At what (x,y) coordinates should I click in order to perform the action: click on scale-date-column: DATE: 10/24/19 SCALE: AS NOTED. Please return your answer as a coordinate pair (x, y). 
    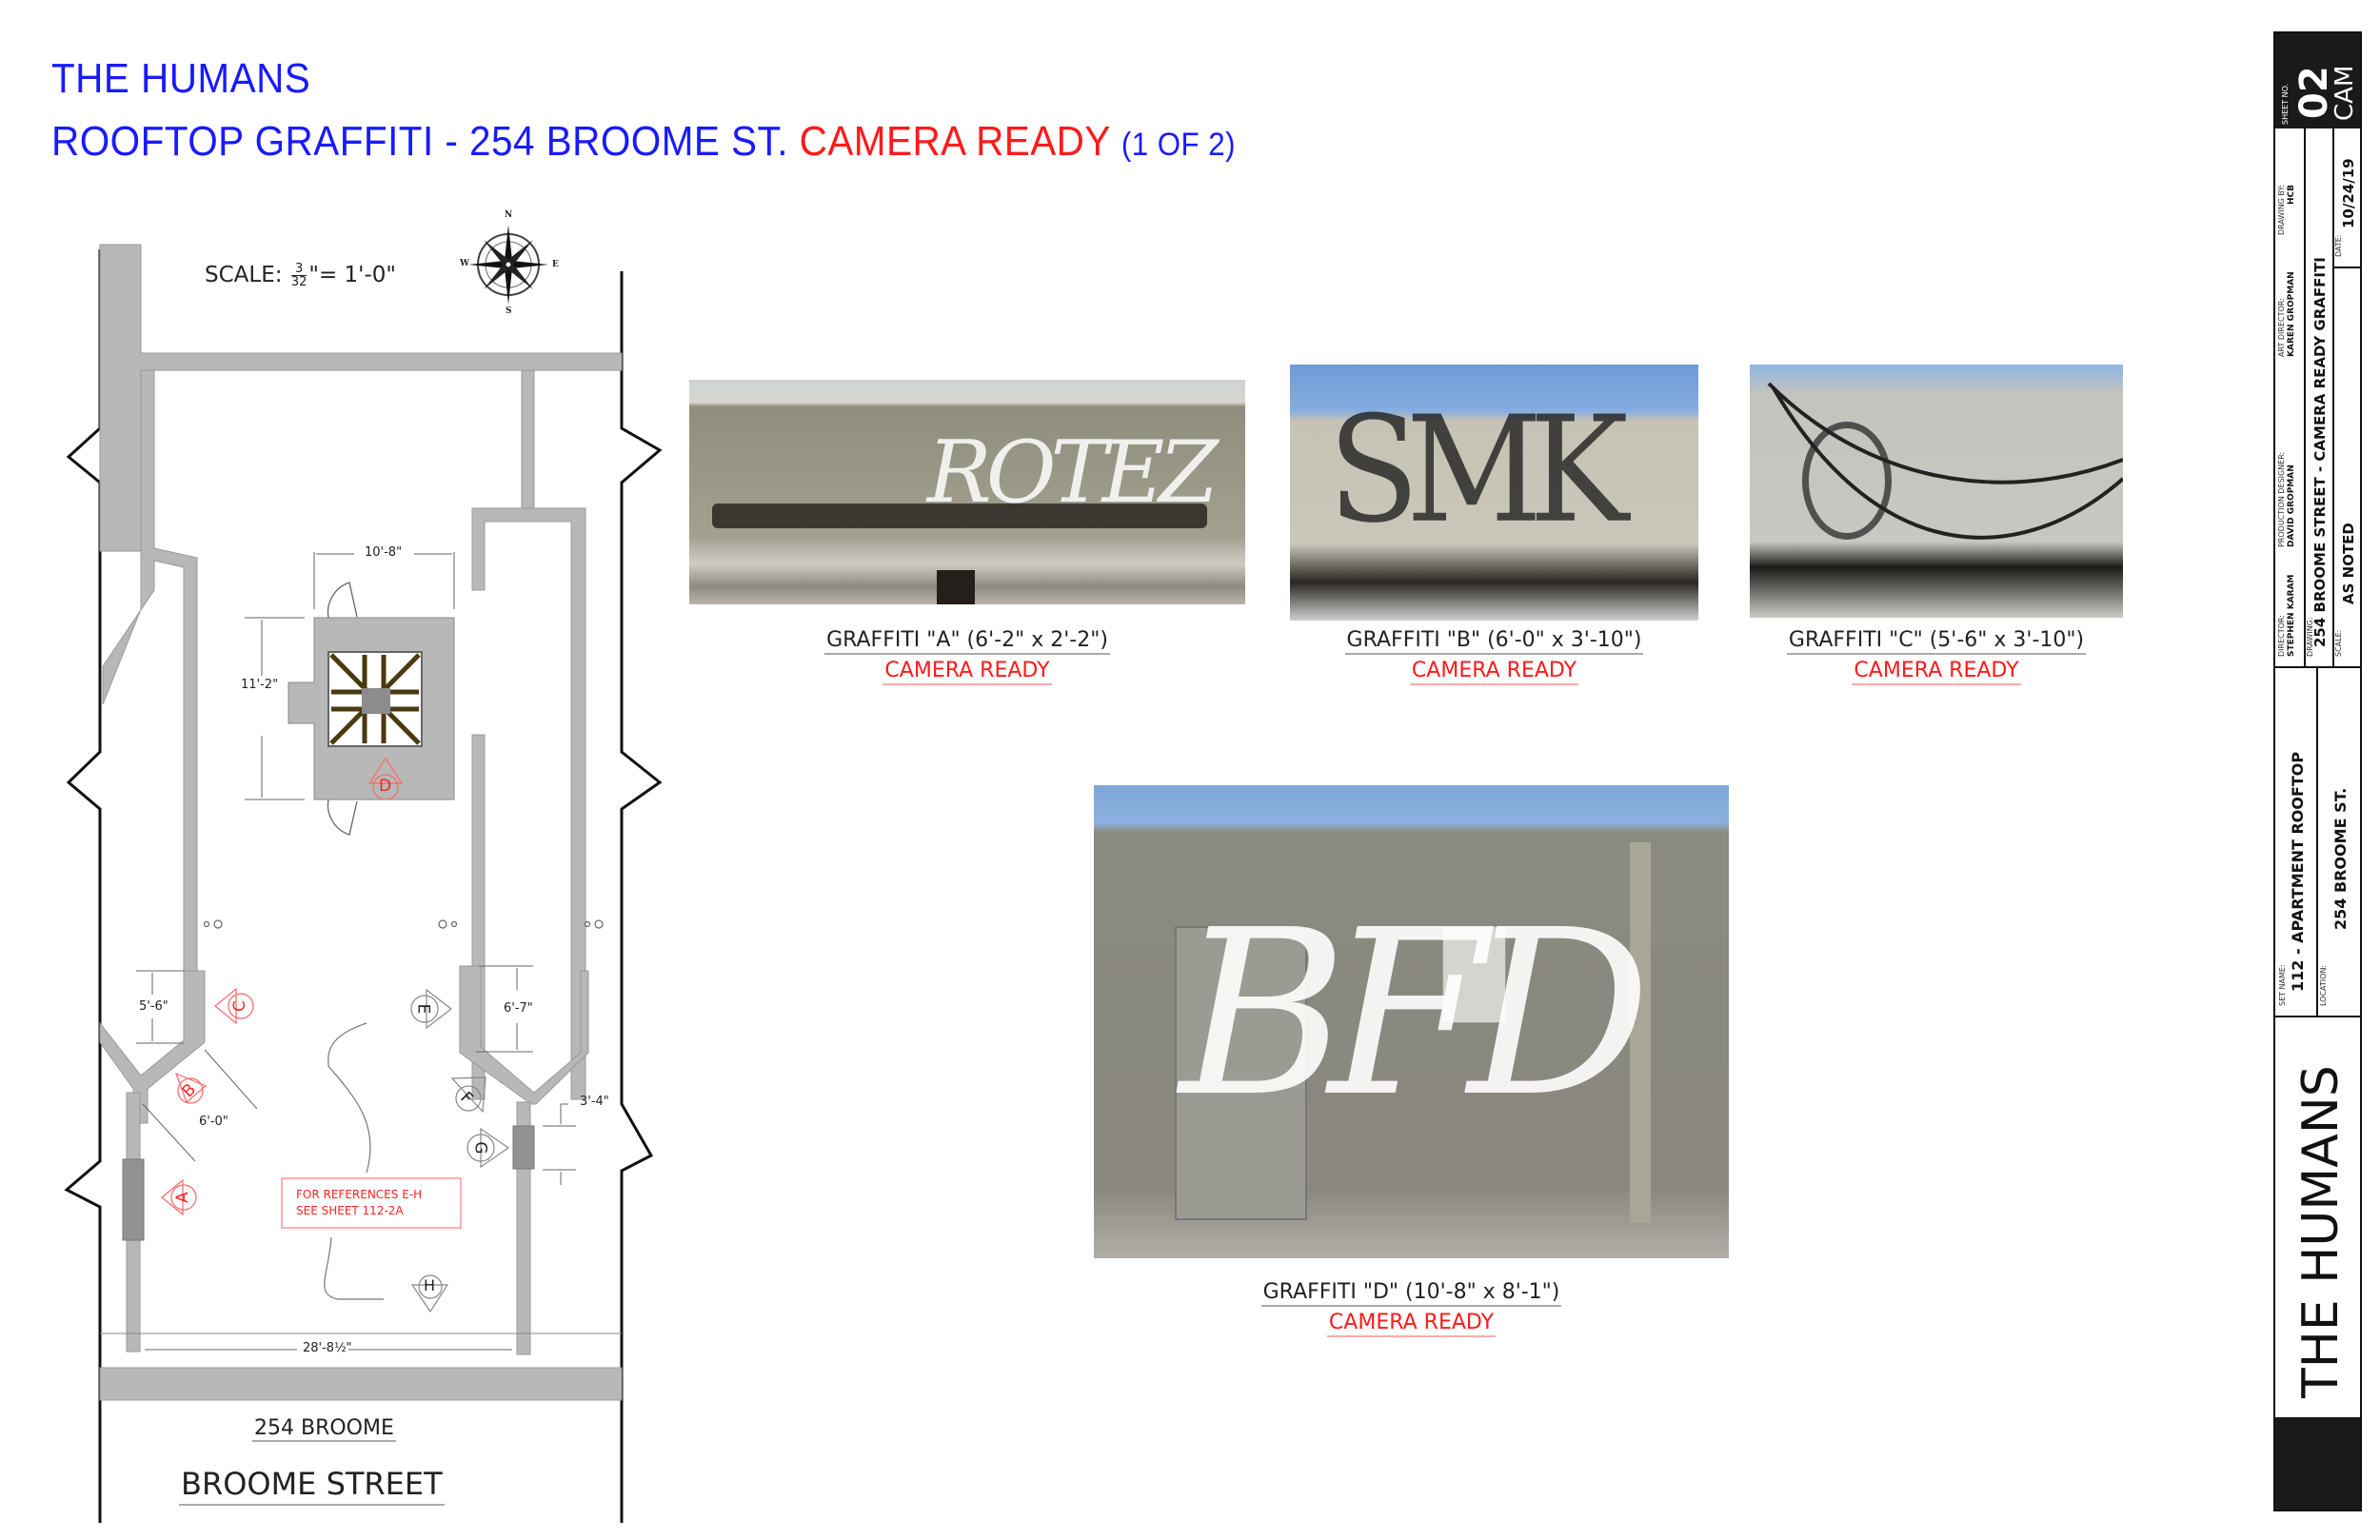
    Looking at the image, I should click on (2346, 398).